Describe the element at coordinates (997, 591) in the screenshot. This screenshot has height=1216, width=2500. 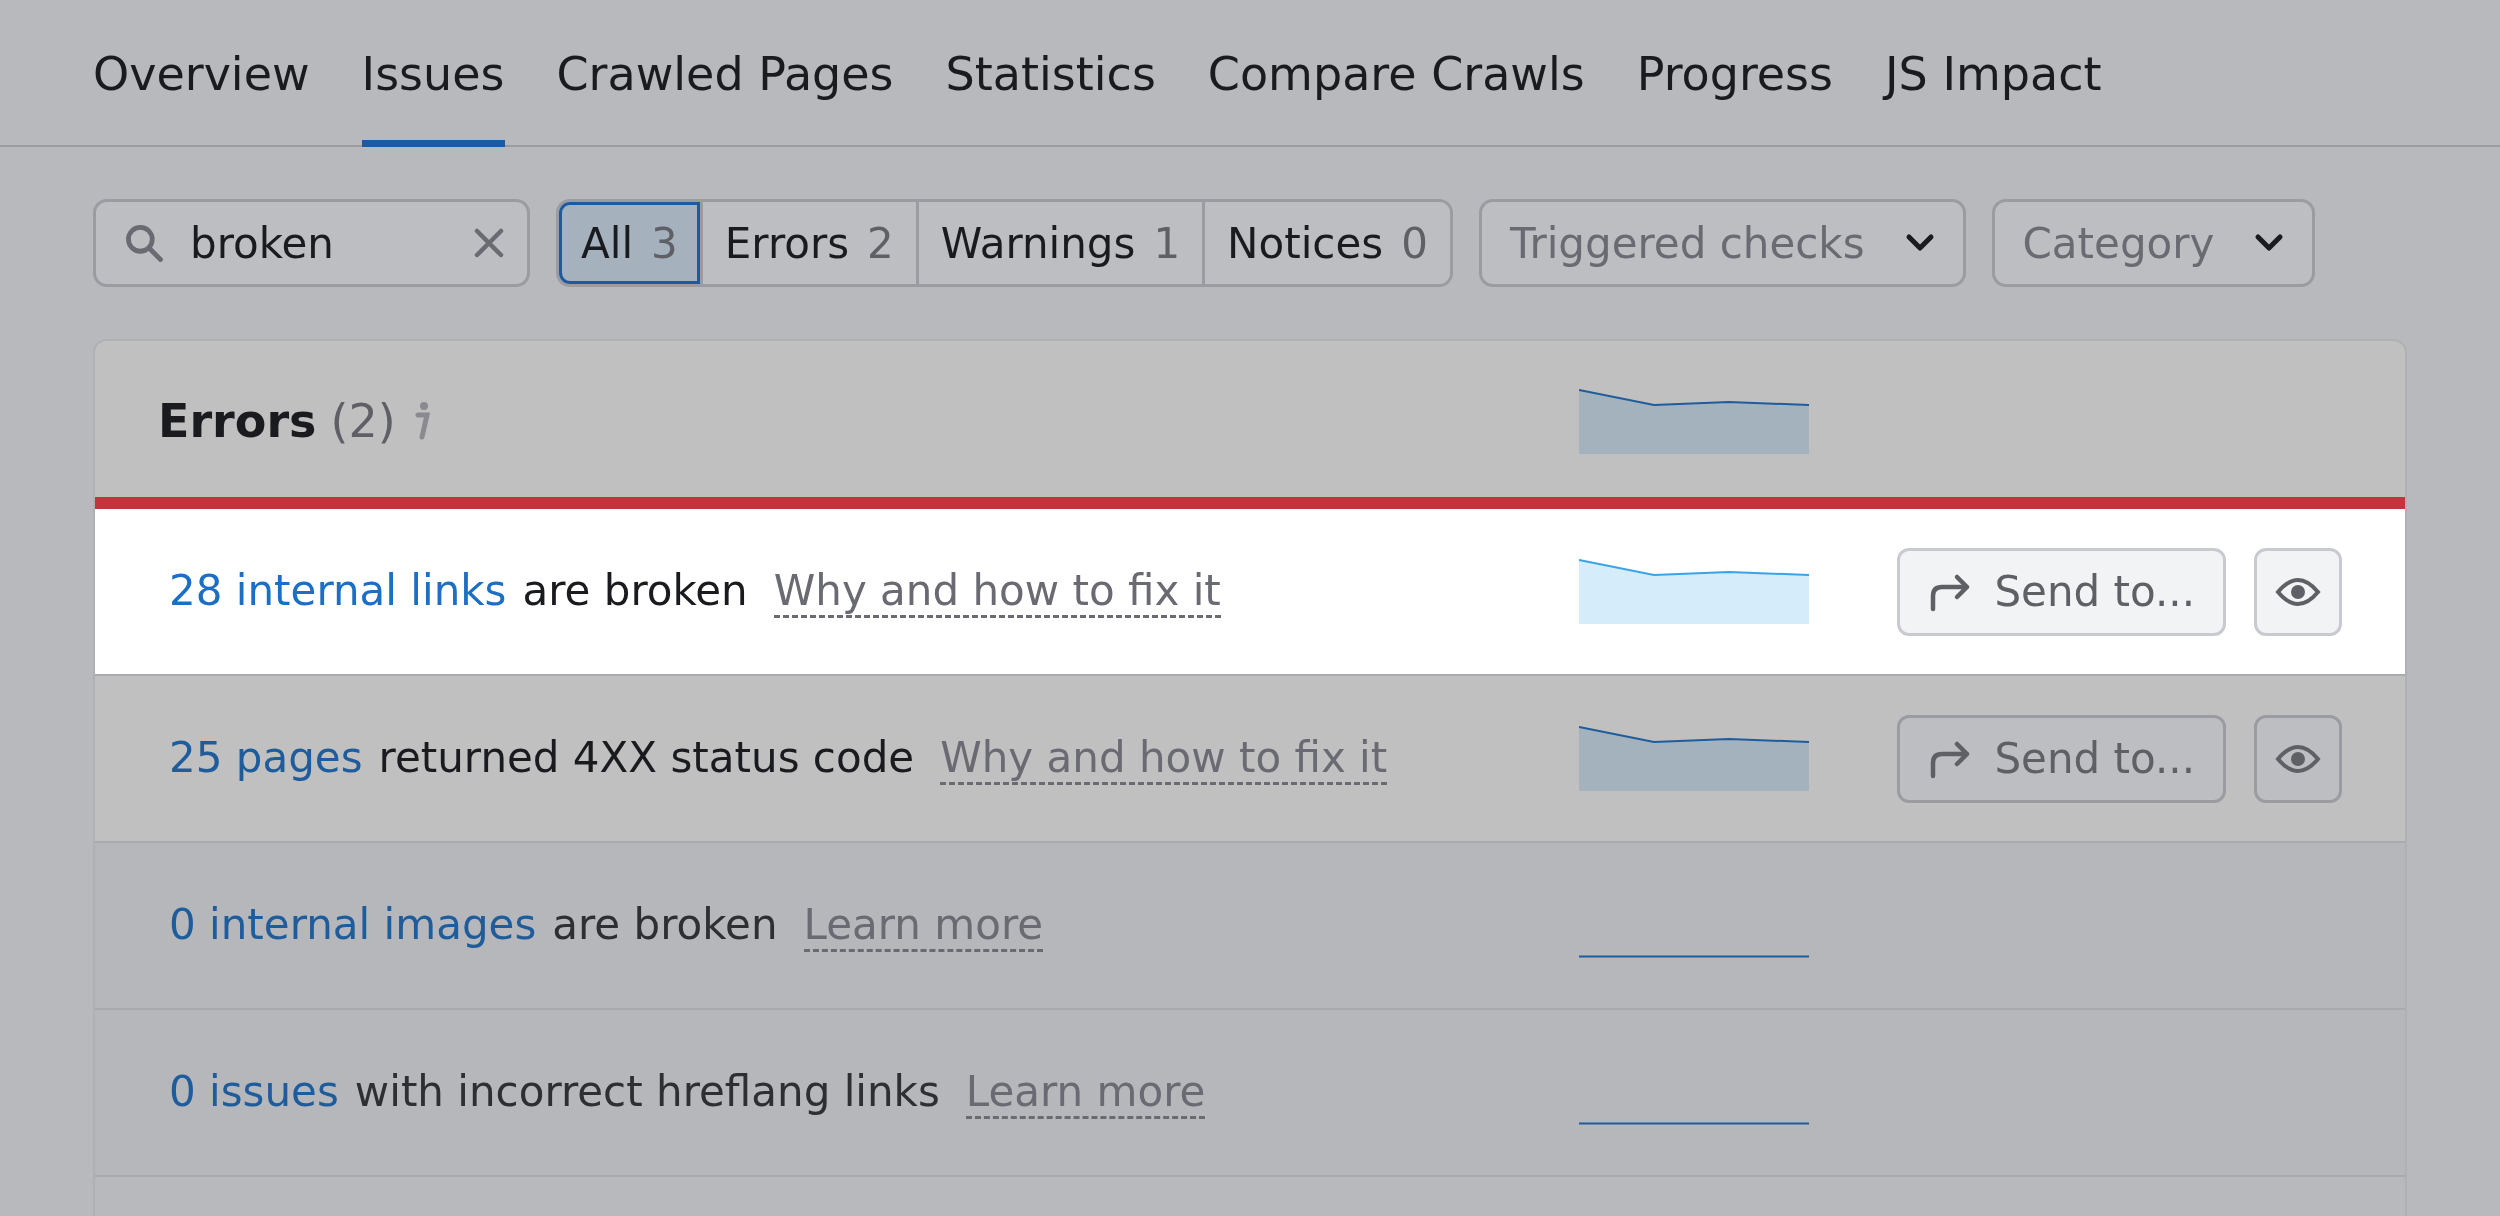
I see `help-link: Why and how to fix it` at that location.